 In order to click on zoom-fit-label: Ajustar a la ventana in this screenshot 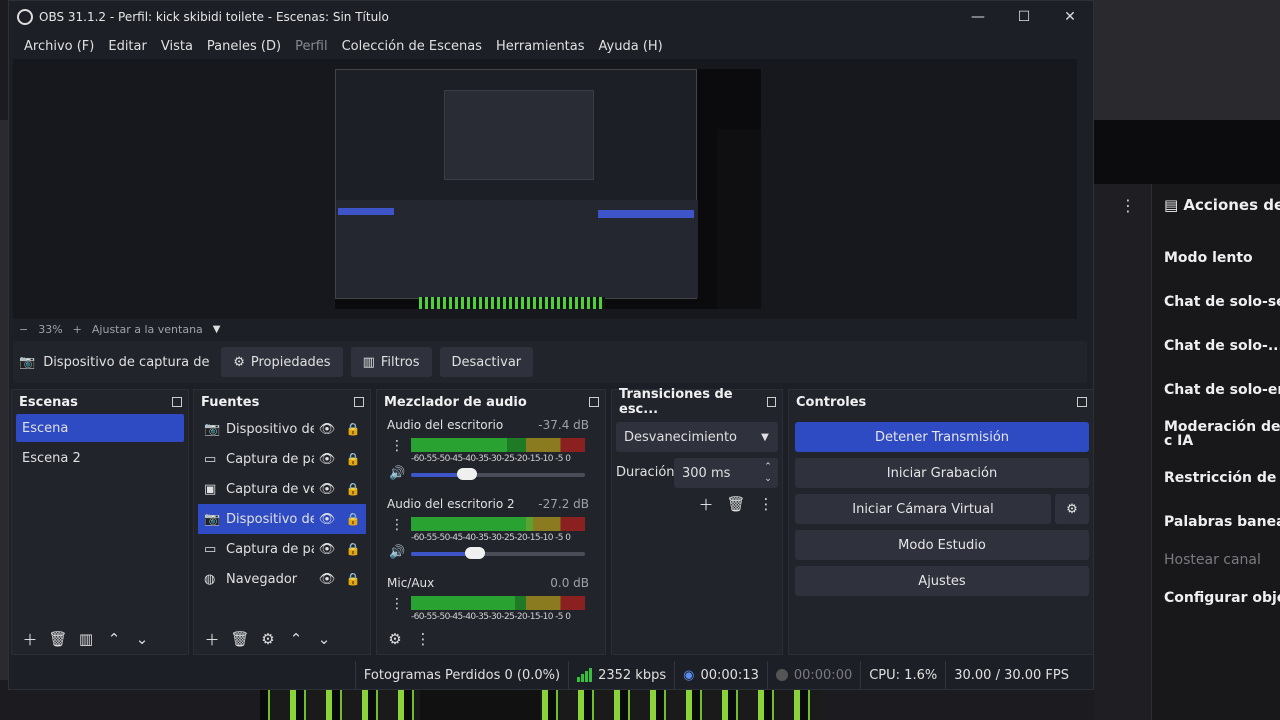, I will do `click(147, 329)`.